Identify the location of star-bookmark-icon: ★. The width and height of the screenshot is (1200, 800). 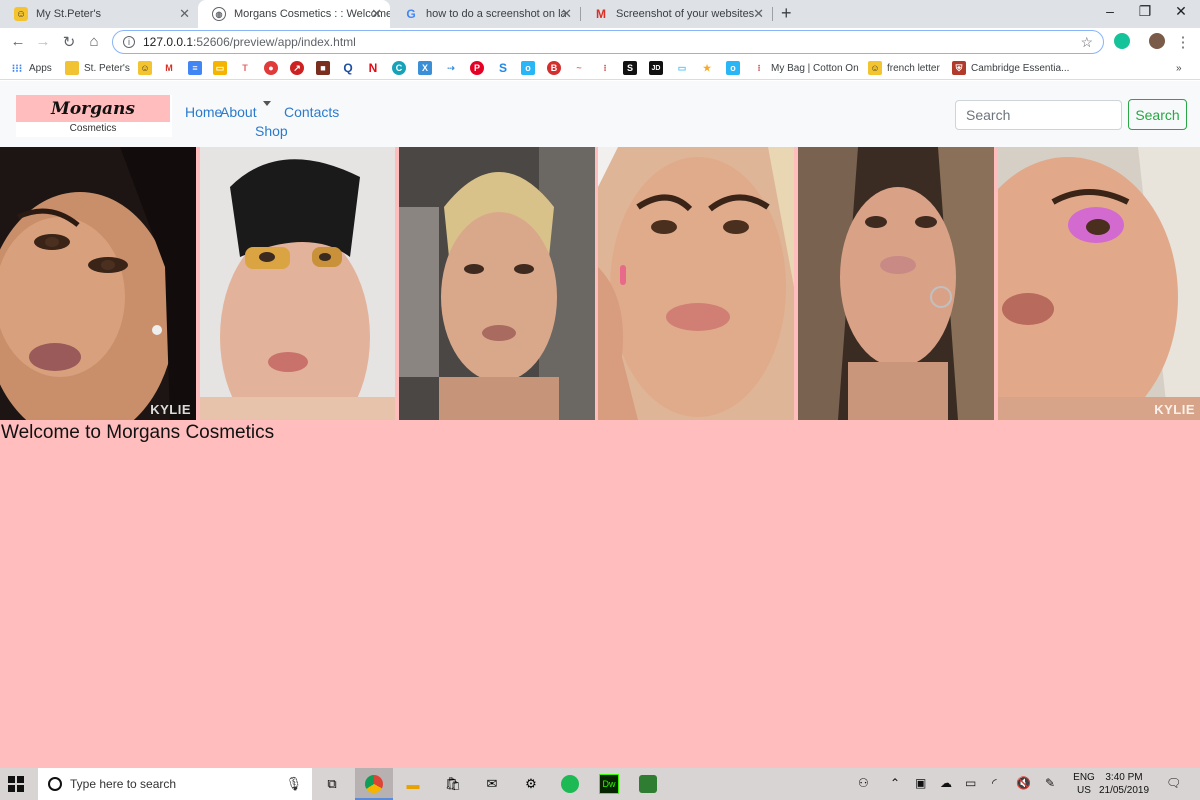
(709, 68).